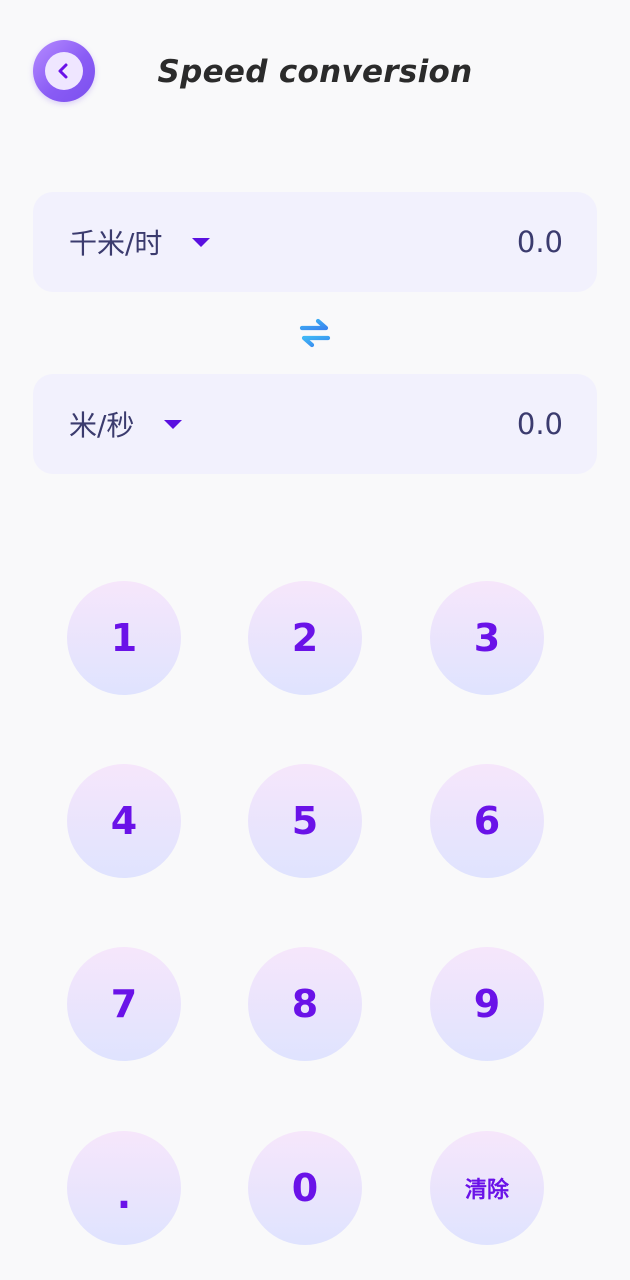 This screenshot has width=630, height=1280. I want to click on swap-units-button, so click(315, 333).